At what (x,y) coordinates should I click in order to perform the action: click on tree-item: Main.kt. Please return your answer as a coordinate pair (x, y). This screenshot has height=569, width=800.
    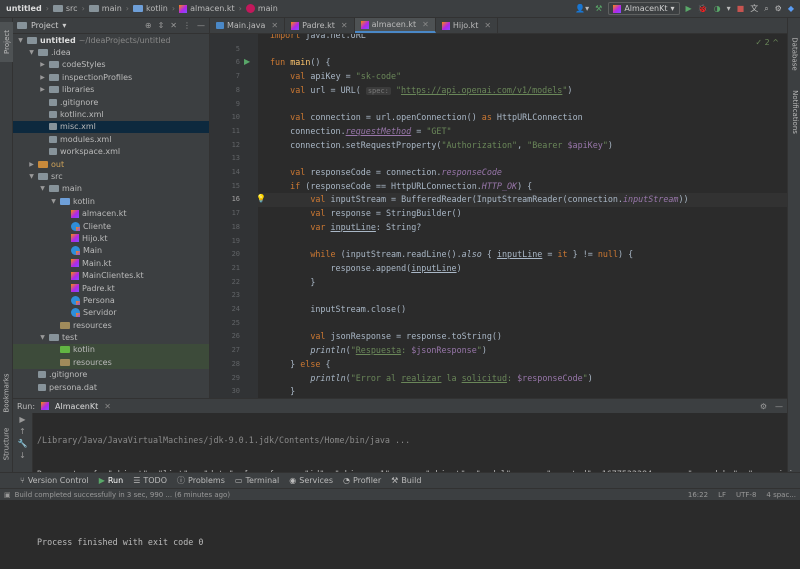
    Looking at the image, I should click on (111, 263).